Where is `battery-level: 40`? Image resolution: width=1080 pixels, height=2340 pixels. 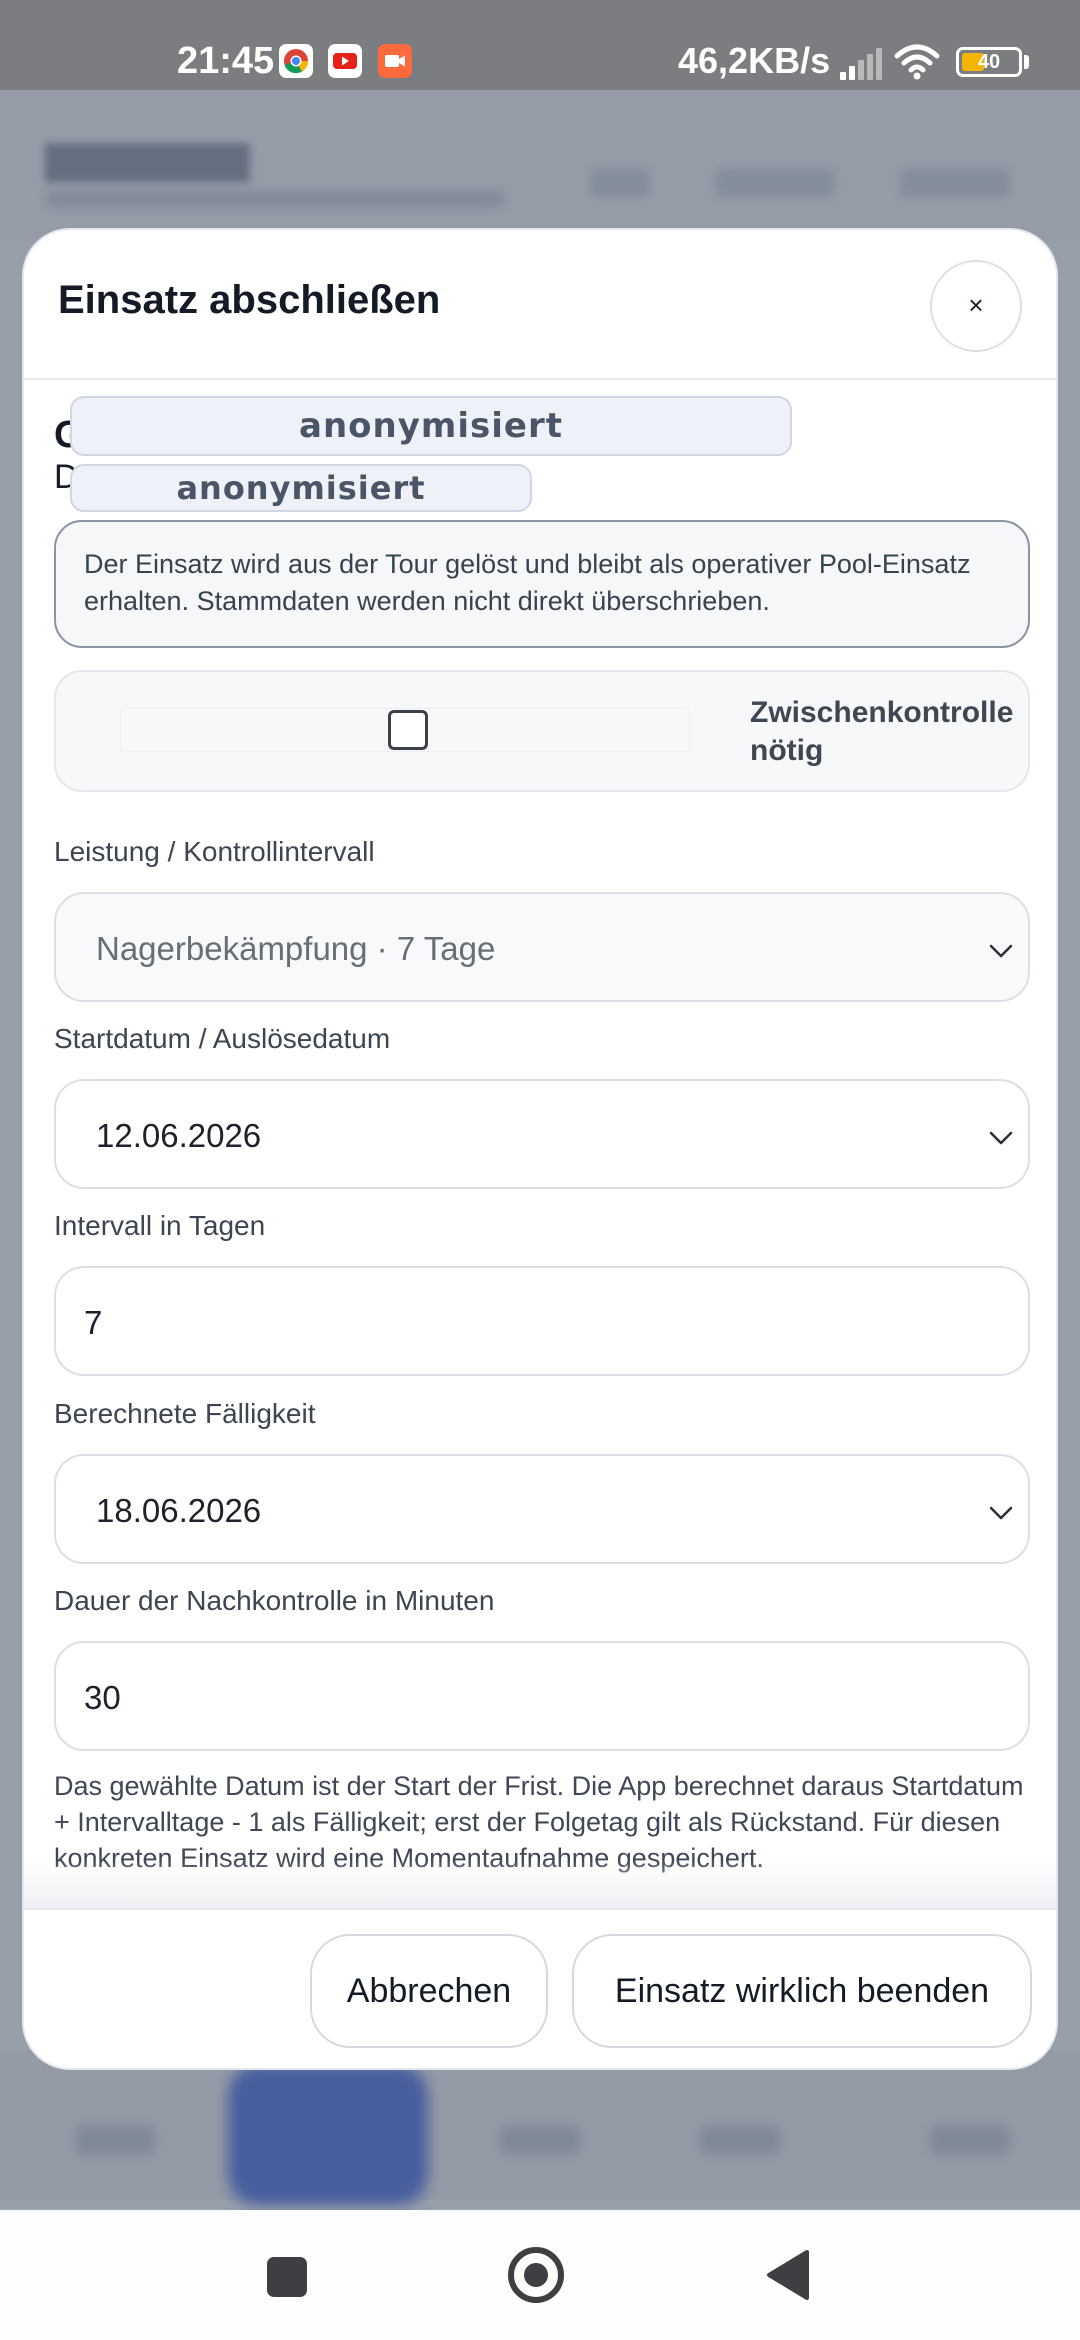
battery-level: 40 is located at coordinates (989, 62).